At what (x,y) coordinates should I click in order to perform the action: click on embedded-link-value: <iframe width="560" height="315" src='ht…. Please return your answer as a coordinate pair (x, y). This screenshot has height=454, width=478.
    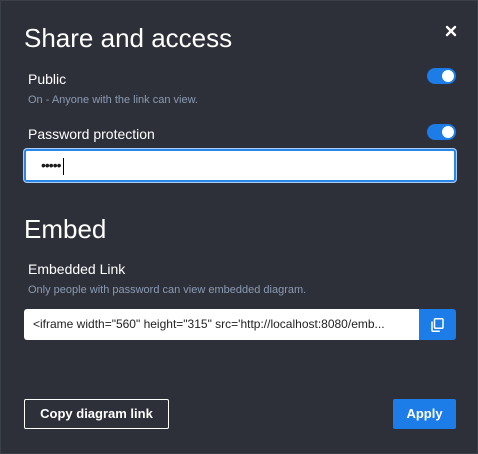
    Looking at the image, I should click on (209, 324).